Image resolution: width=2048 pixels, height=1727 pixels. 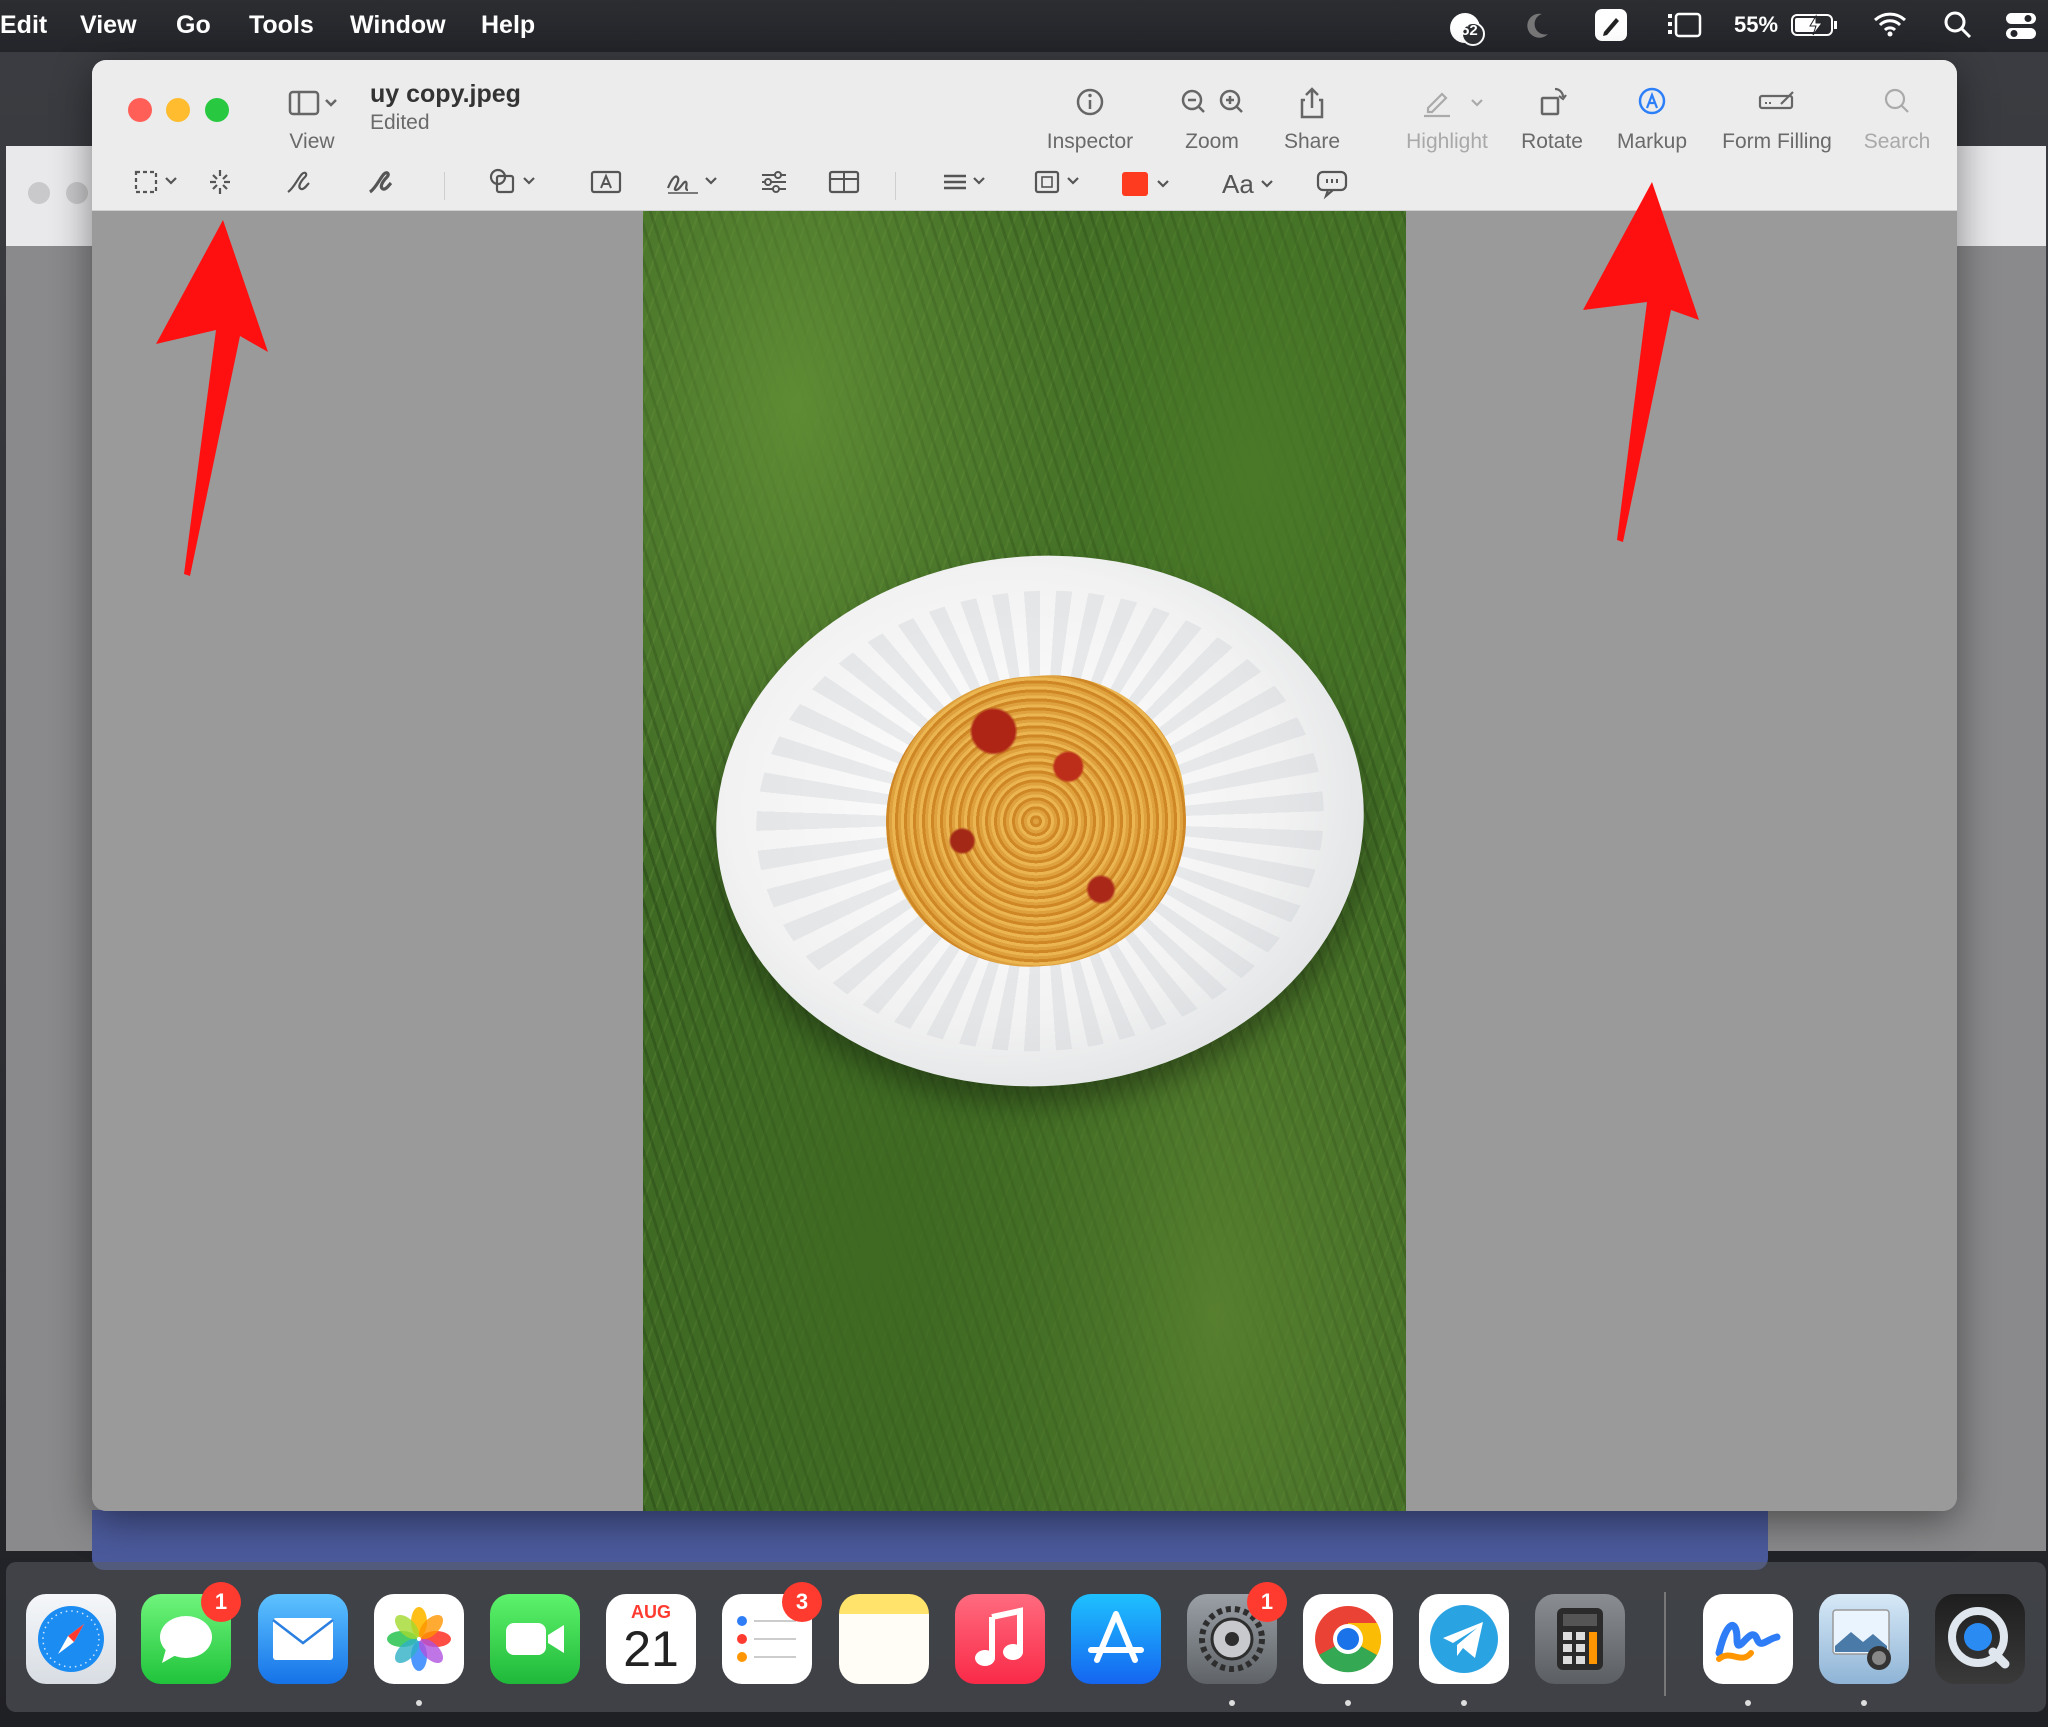 What do you see at coordinates (1890, 27) in the screenshot?
I see `wifi-icon` at bounding box center [1890, 27].